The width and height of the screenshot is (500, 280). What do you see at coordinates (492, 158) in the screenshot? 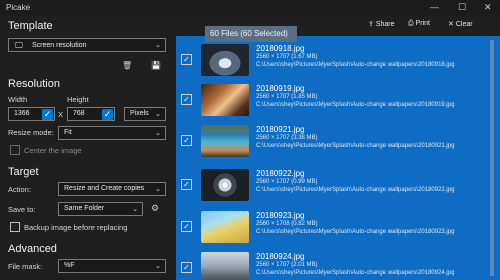
I see `file-list-scrollbar` at bounding box center [492, 158].